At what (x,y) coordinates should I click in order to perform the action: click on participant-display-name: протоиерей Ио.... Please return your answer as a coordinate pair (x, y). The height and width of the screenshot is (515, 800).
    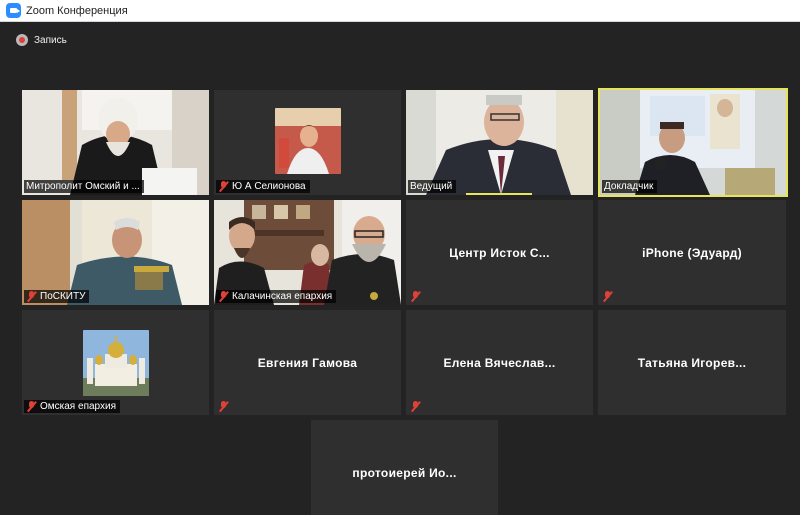
    Looking at the image, I should click on (404, 472).